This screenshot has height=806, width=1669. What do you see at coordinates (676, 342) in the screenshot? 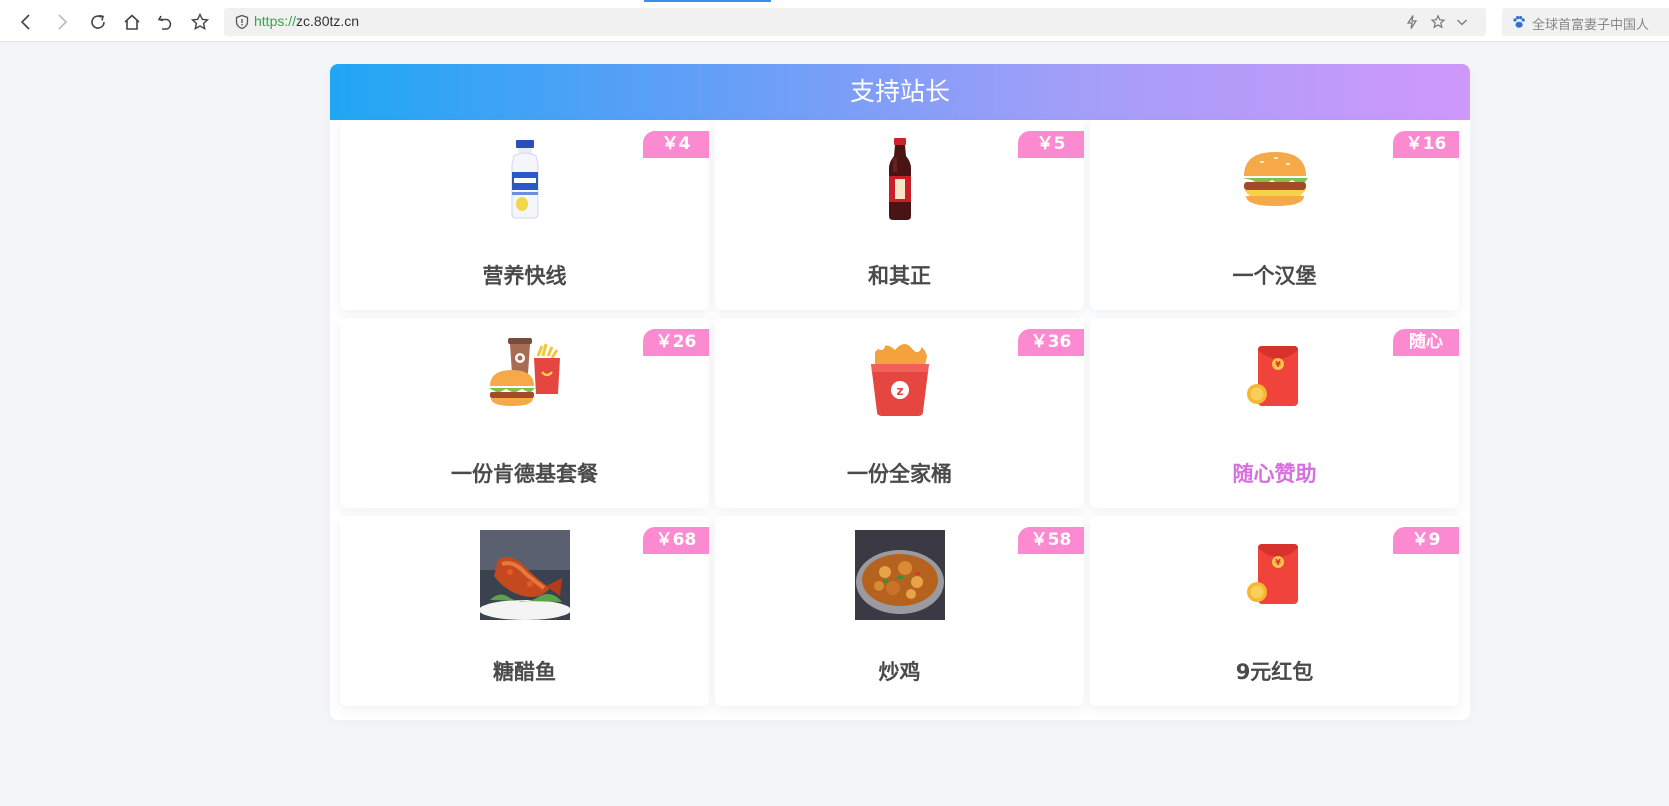
I see `price-badge: ￥26` at bounding box center [676, 342].